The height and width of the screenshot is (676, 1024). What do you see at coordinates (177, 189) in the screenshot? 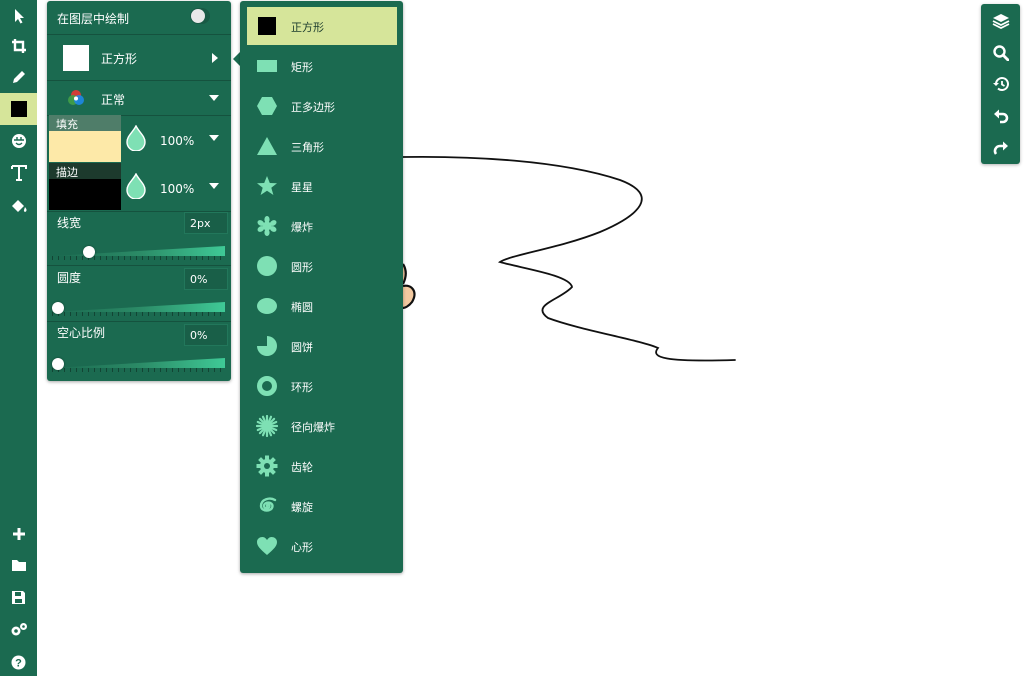
I see `stroke-opacity-value: 100%` at bounding box center [177, 189].